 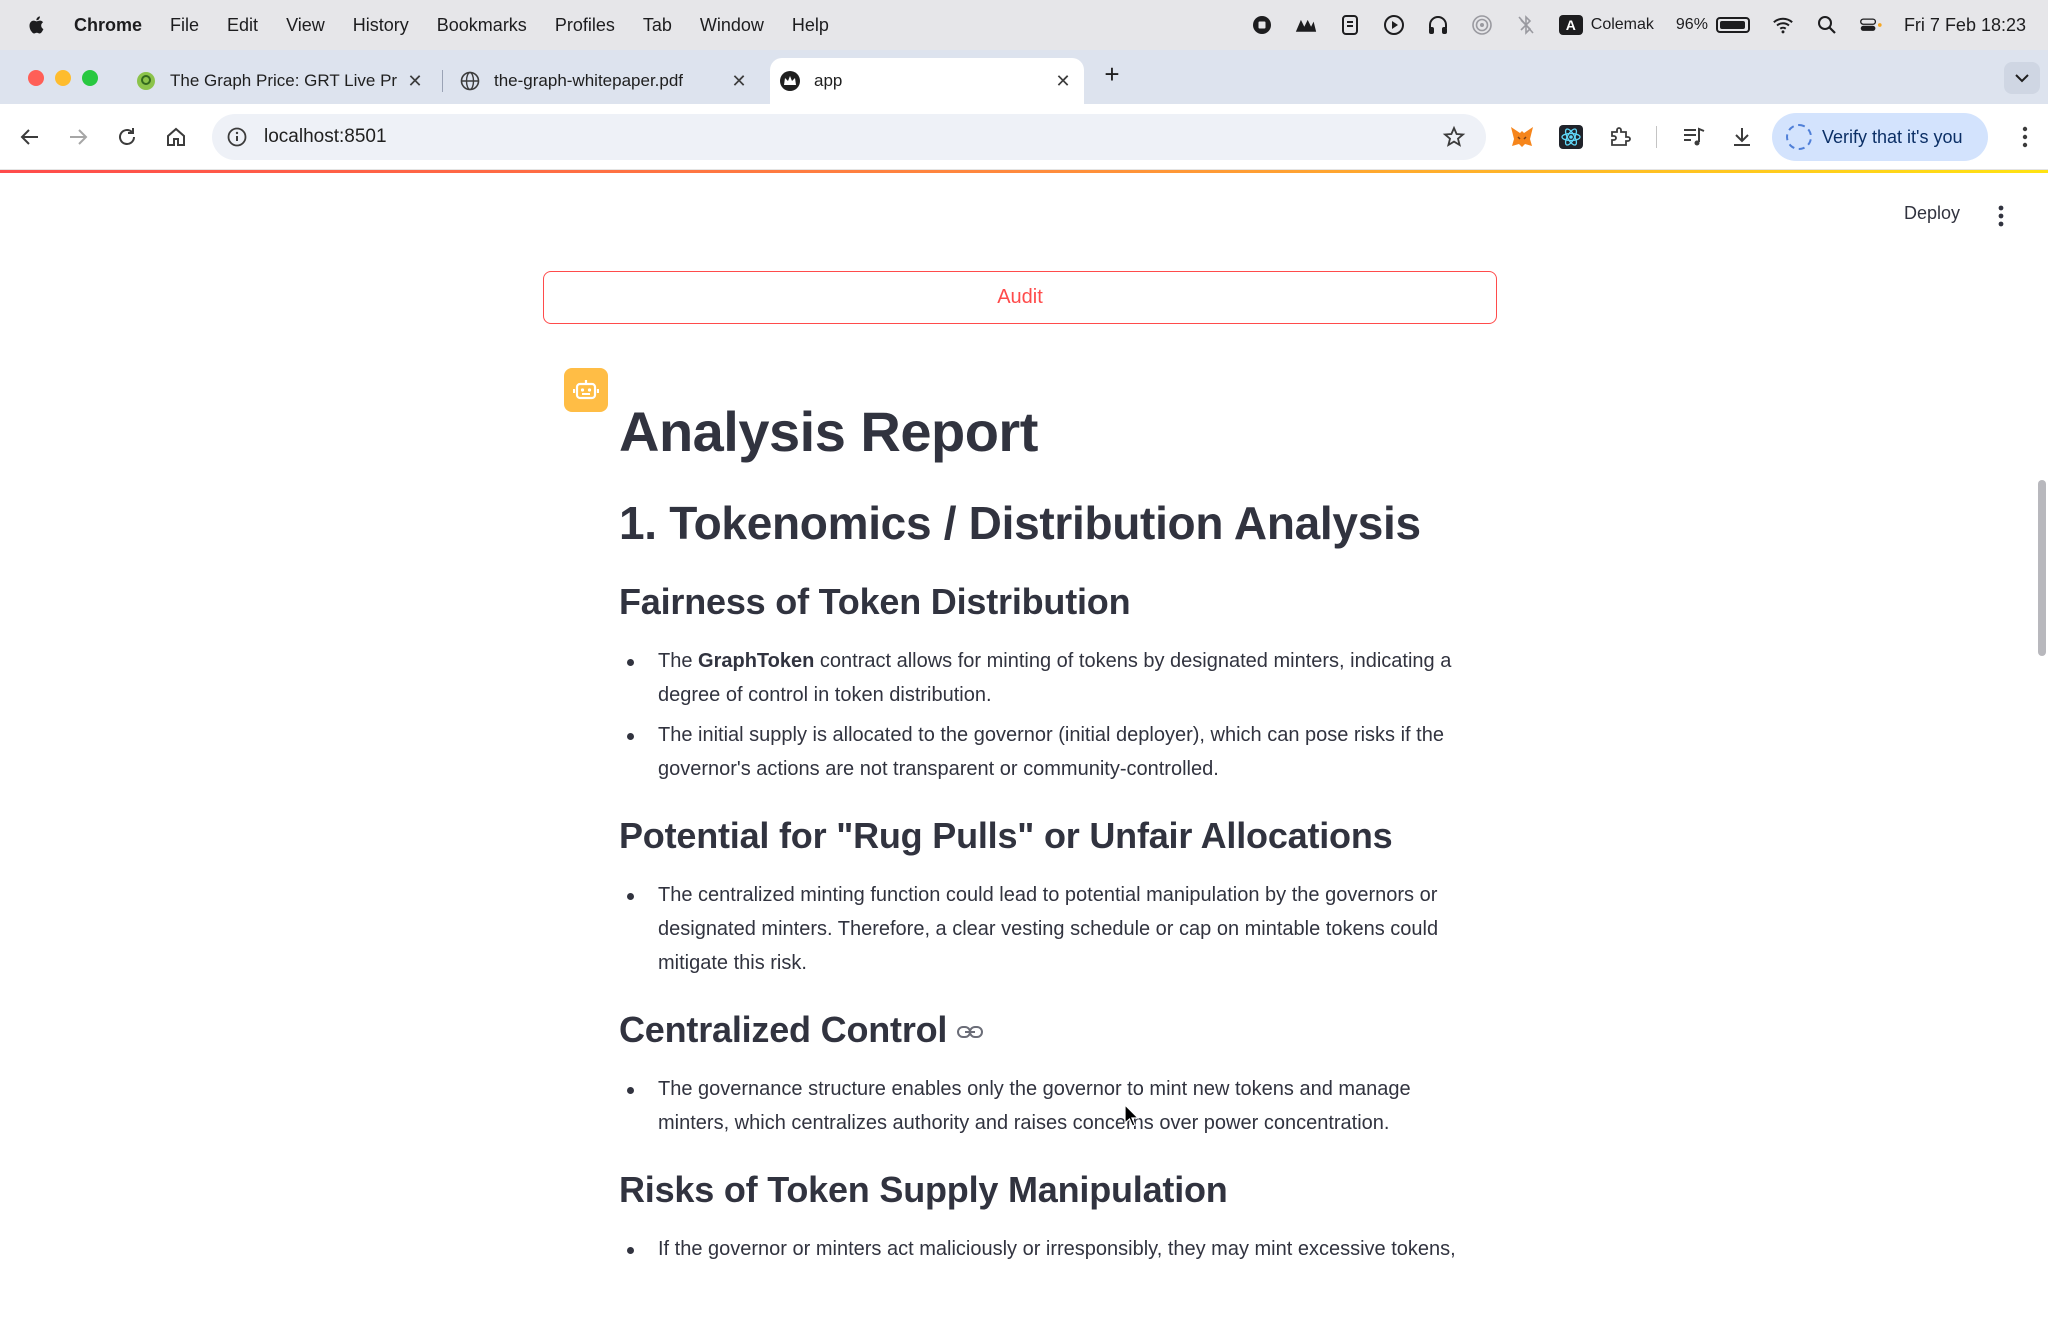 I want to click on back-arrow-icon, so click(x=30, y=137).